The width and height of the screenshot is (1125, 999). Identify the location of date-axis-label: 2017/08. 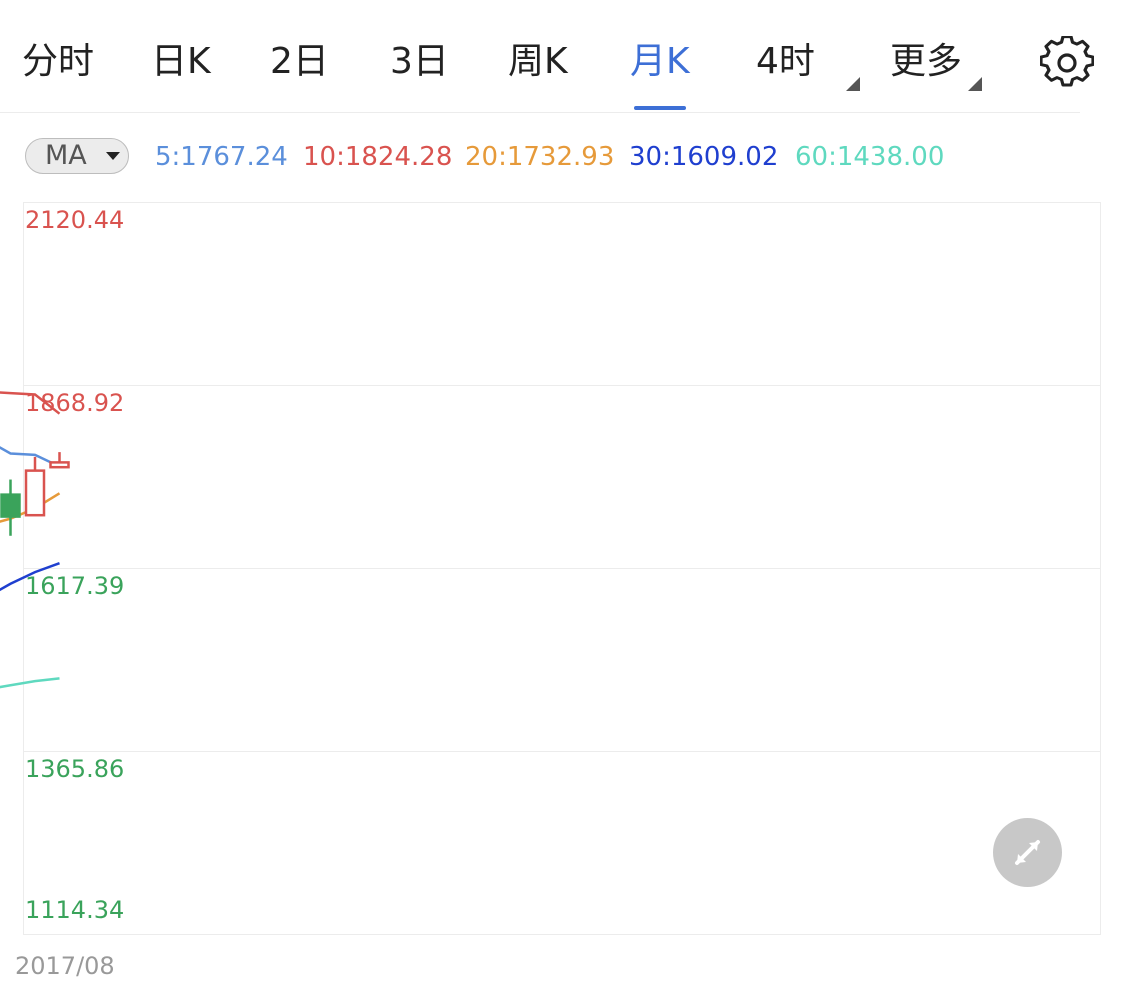
(65, 966).